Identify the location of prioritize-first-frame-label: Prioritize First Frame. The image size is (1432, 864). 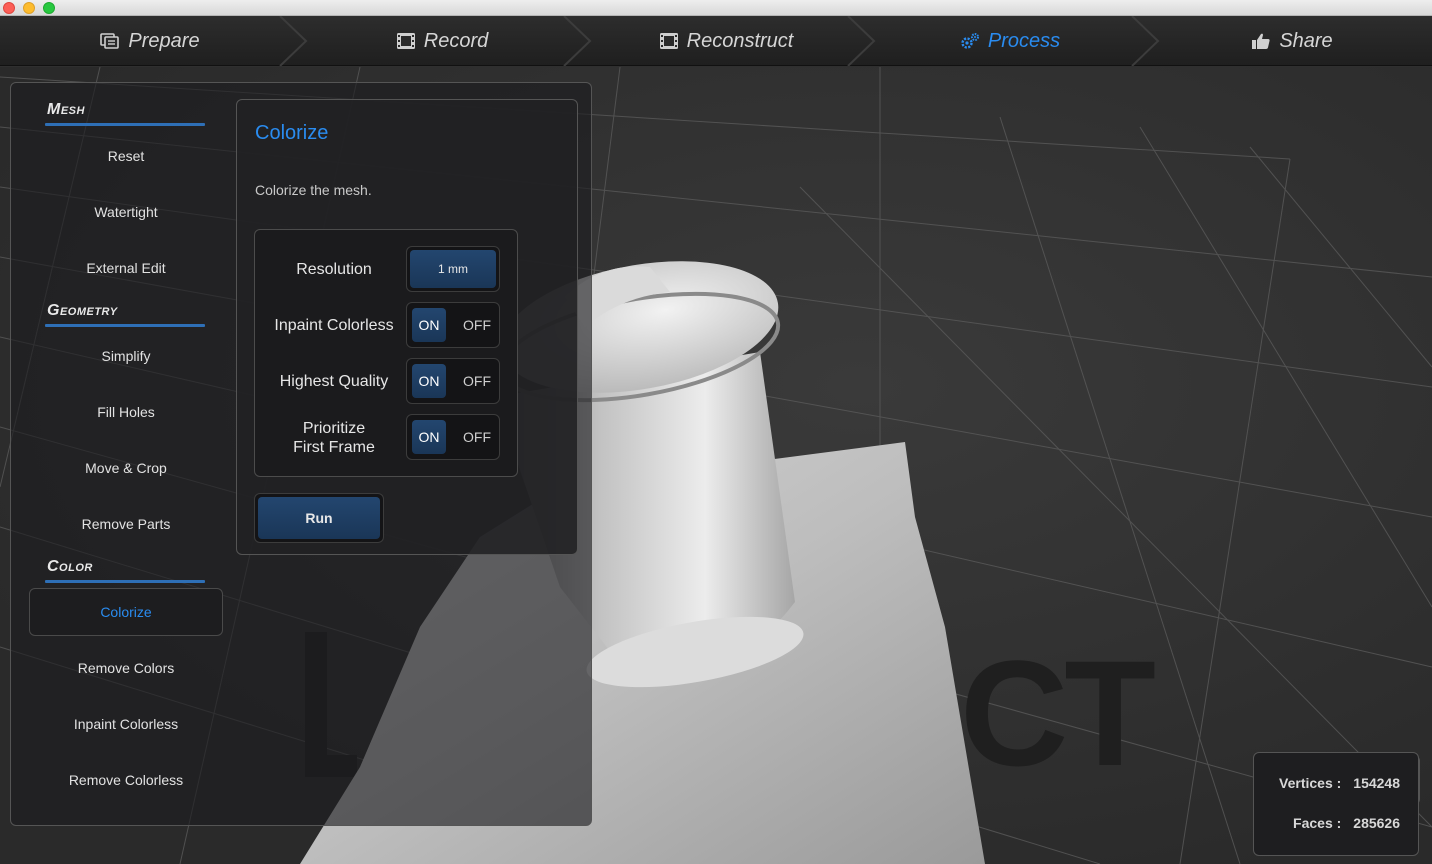
(334, 438).